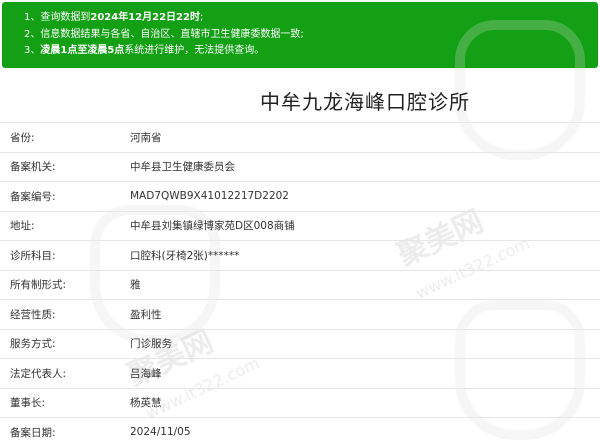  I want to click on row-label: 所有制形式:, so click(38, 285).